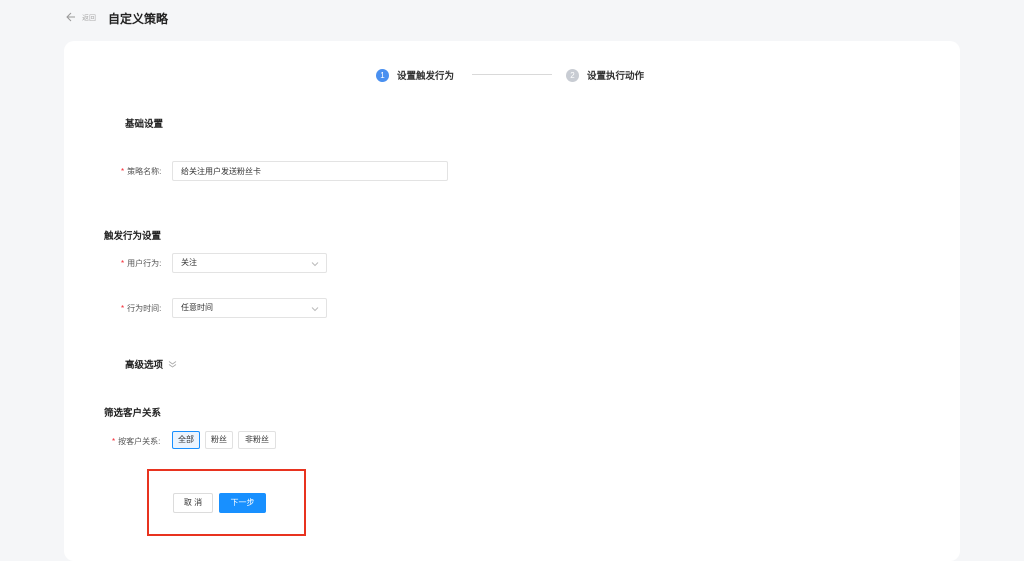  Describe the element at coordinates (257, 440) in the screenshot. I see `relation-option-non-fans: 非粉丝` at that location.